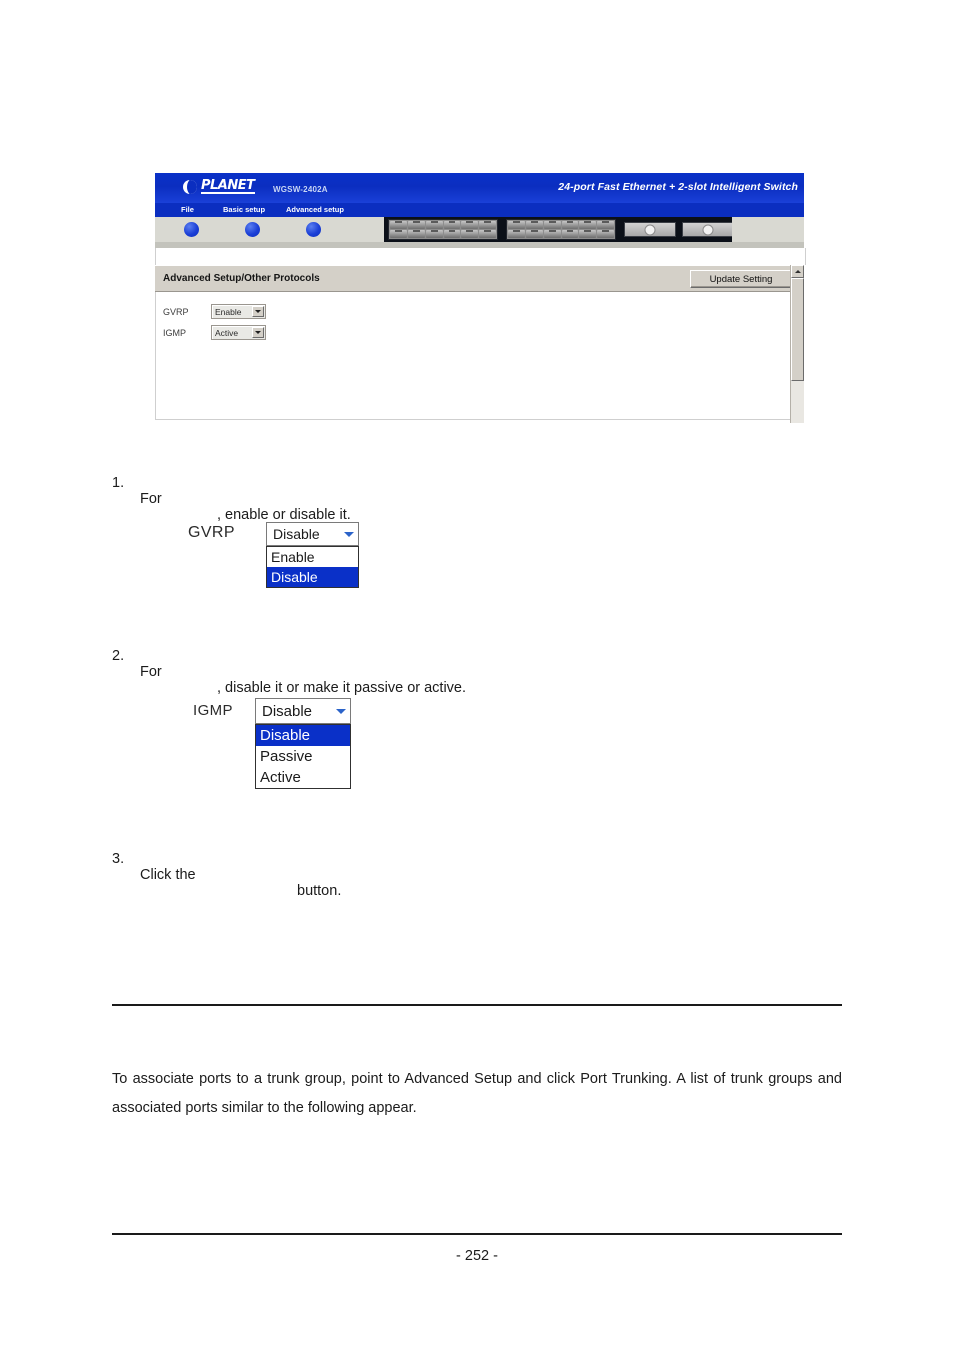 The image size is (954, 1351). I want to click on step-3: 3. Click the button., so click(226, 867).